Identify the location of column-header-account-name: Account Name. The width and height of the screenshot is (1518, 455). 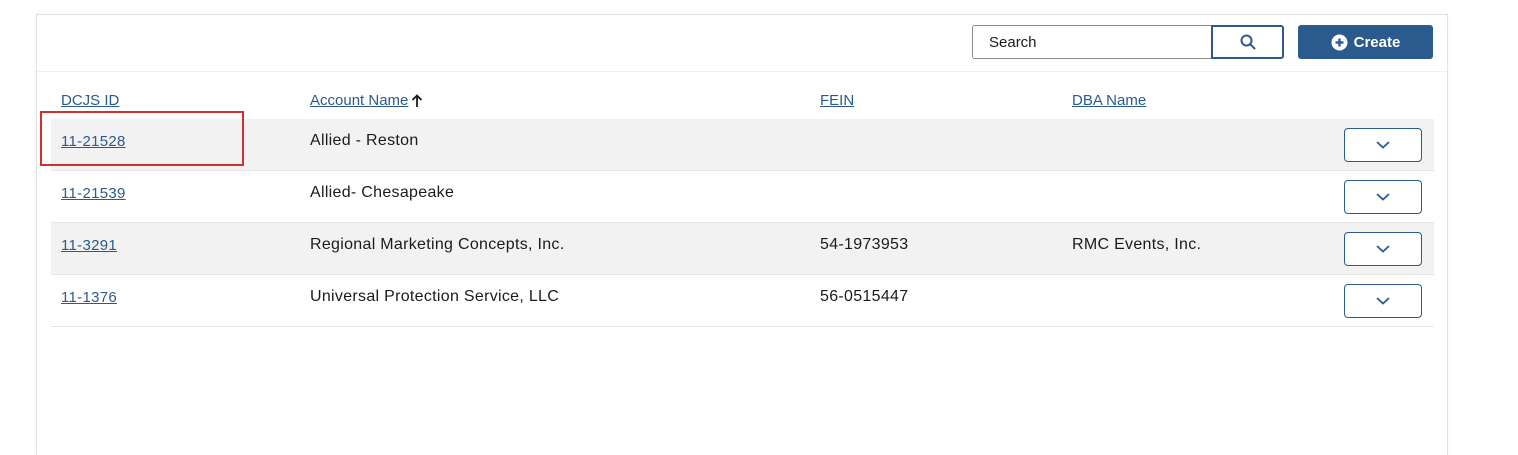
(366, 100).